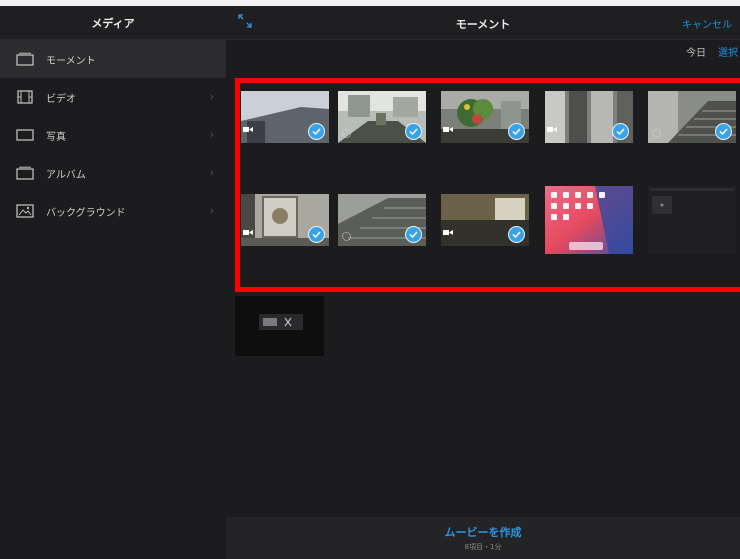 Image resolution: width=740 pixels, height=559 pixels. What do you see at coordinates (696, 53) in the screenshot?
I see `section-date-label: 今日` at bounding box center [696, 53].